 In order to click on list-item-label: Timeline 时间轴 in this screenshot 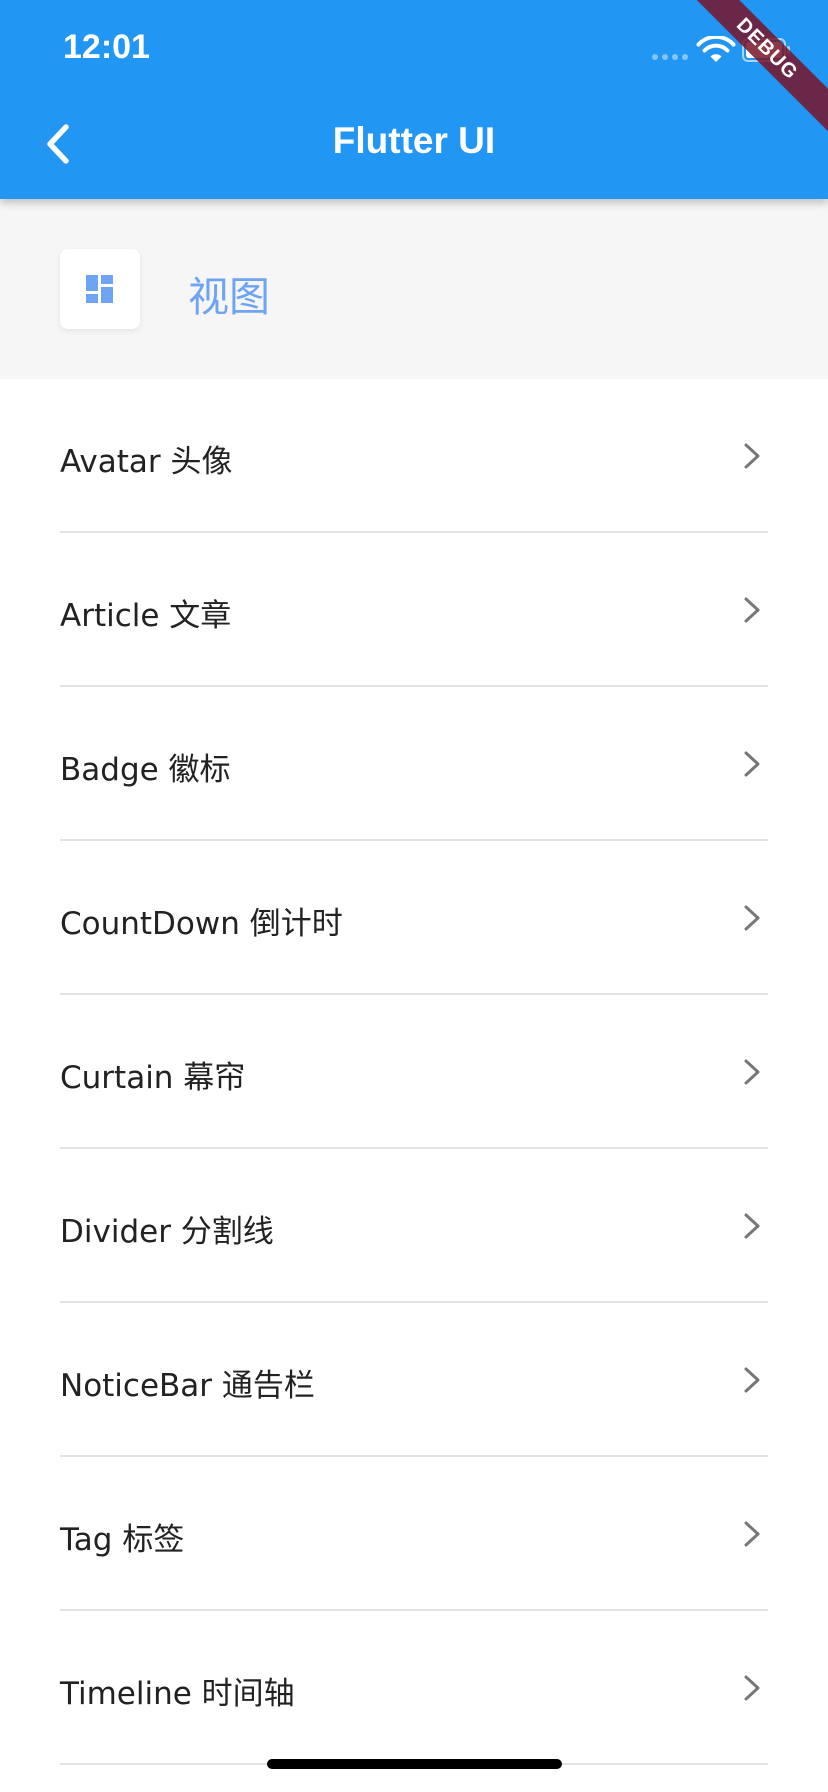, I will do `click(177, 1694)`.